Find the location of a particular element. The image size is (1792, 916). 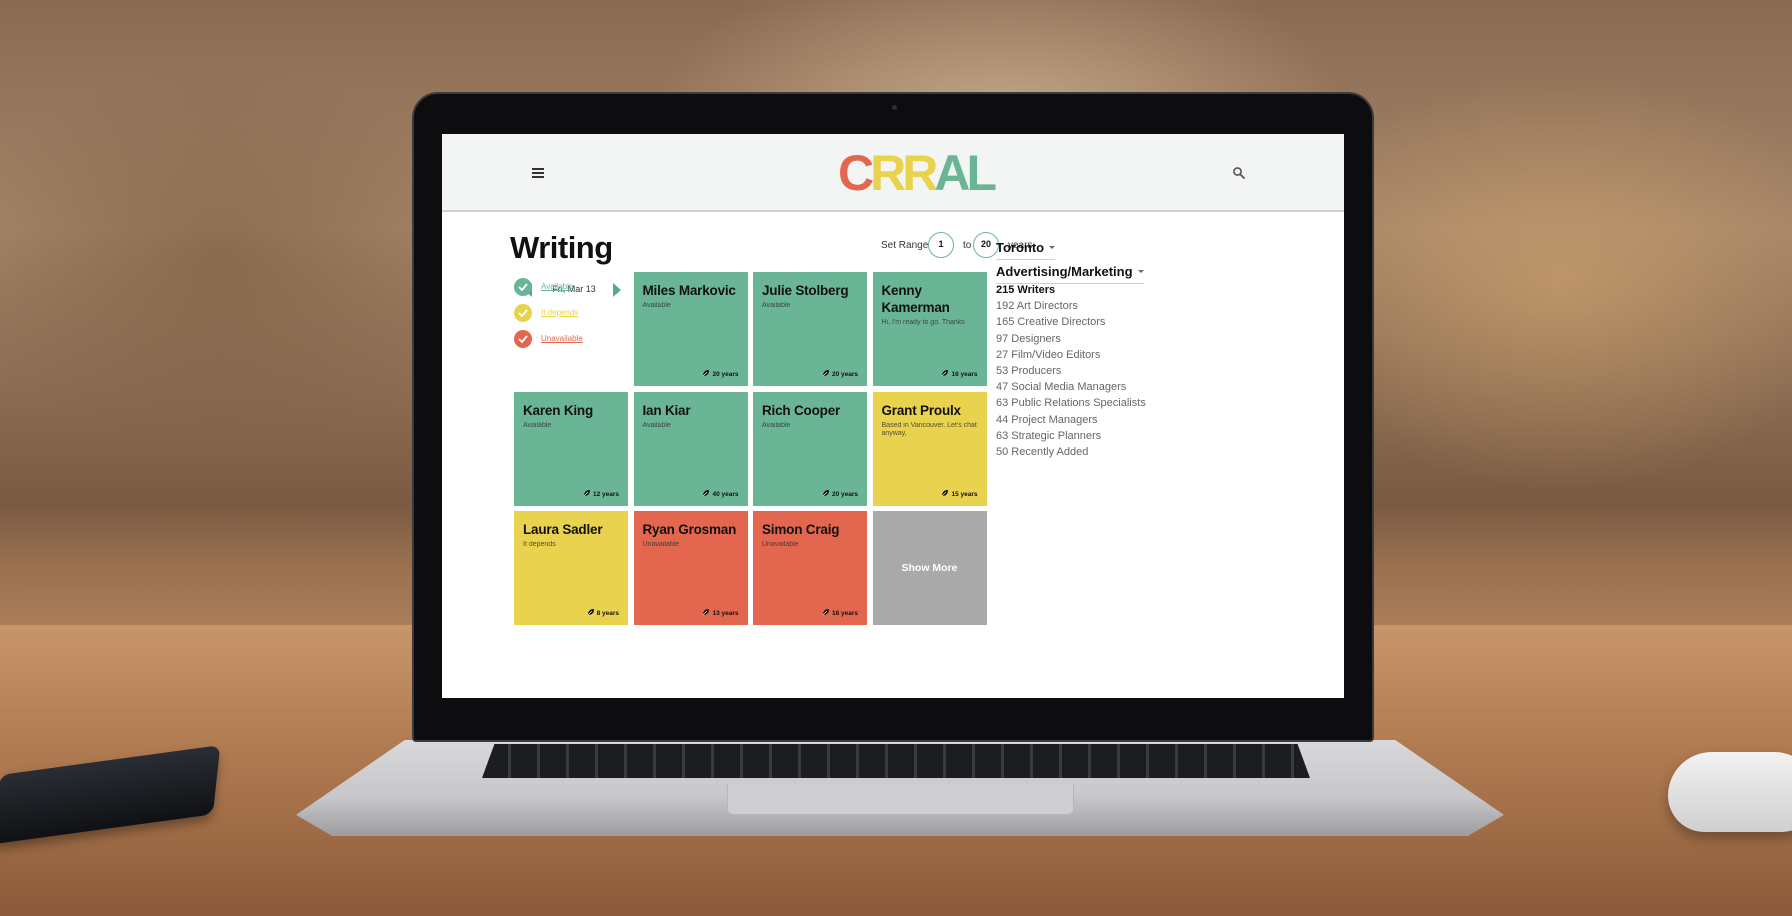

computer-mouse is located at coordinates (1730, 792).